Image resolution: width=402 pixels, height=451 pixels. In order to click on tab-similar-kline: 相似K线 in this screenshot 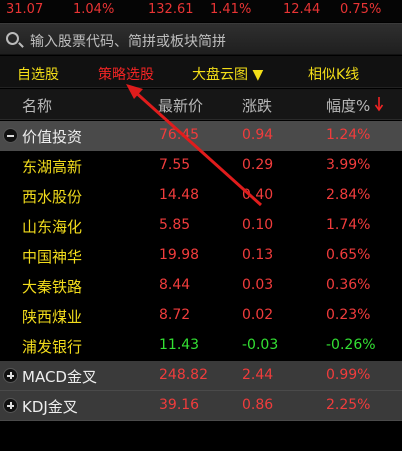, I will do `click(333, 74)`.